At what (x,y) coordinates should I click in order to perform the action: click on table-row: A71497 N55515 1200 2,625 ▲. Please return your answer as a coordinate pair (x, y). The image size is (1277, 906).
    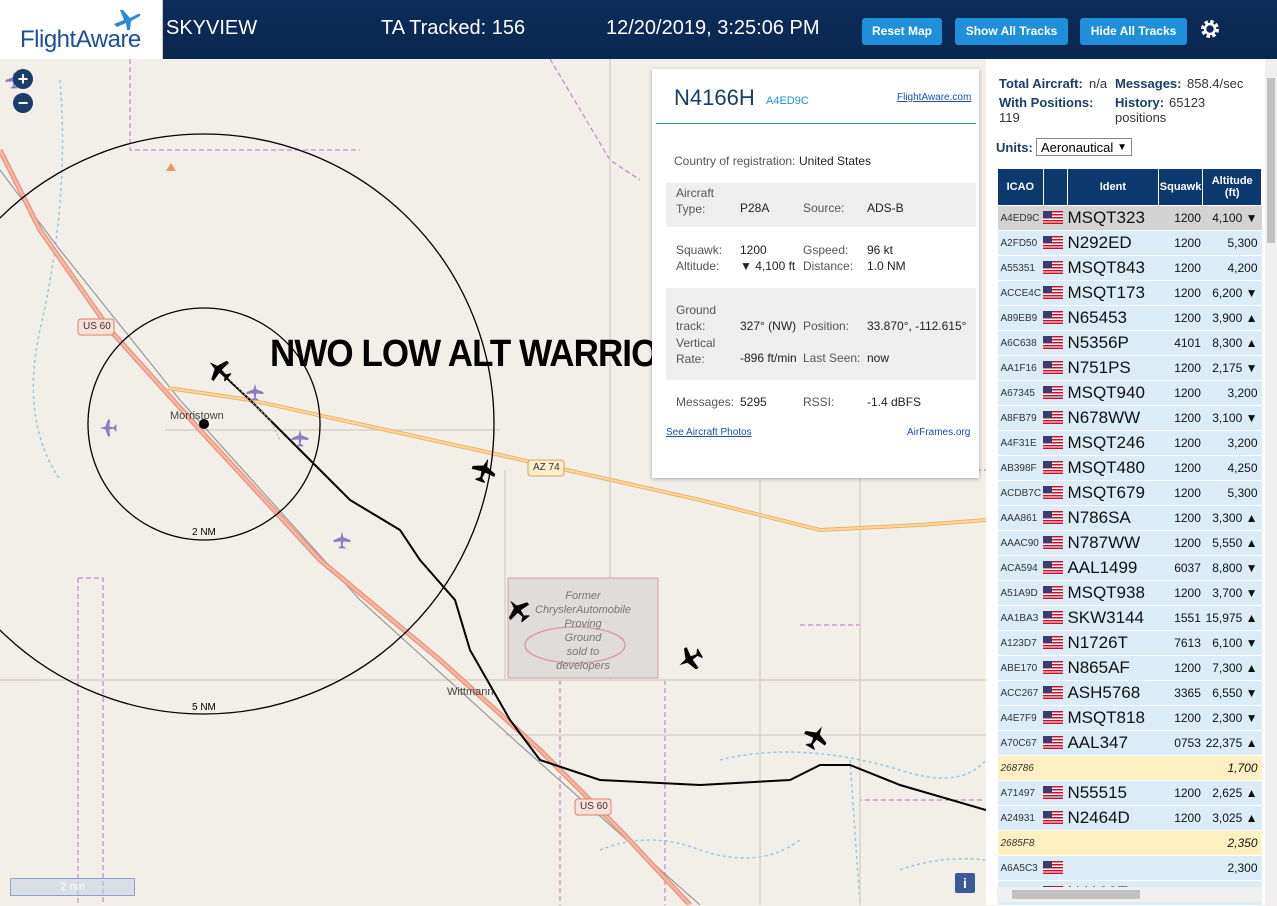
    Looking at the image, I should click on (1129, 793).